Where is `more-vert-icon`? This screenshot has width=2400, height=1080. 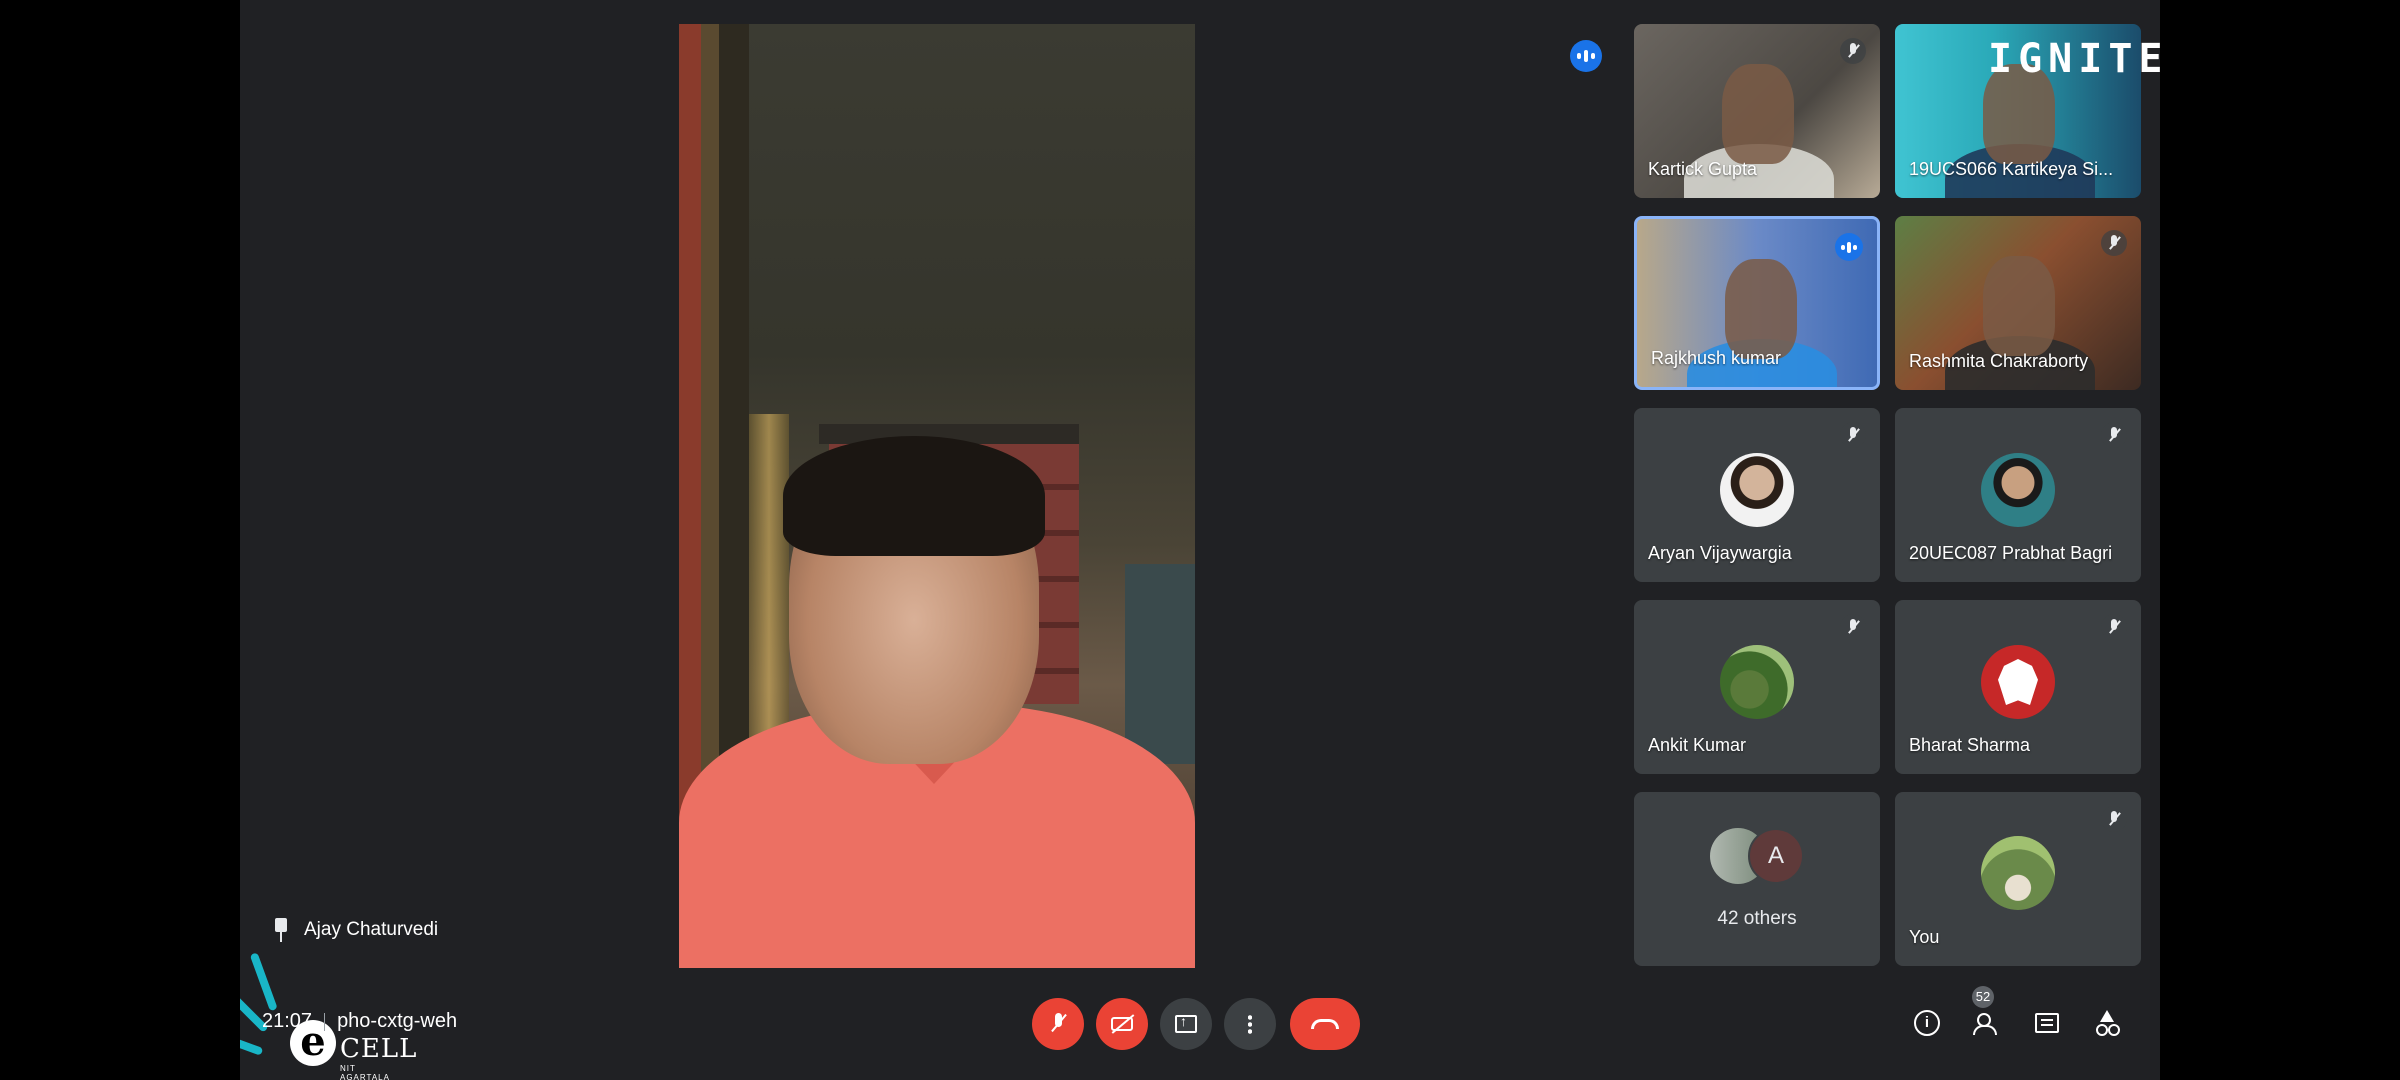
more-vert-icon is located at coordinates (1250, 1024).